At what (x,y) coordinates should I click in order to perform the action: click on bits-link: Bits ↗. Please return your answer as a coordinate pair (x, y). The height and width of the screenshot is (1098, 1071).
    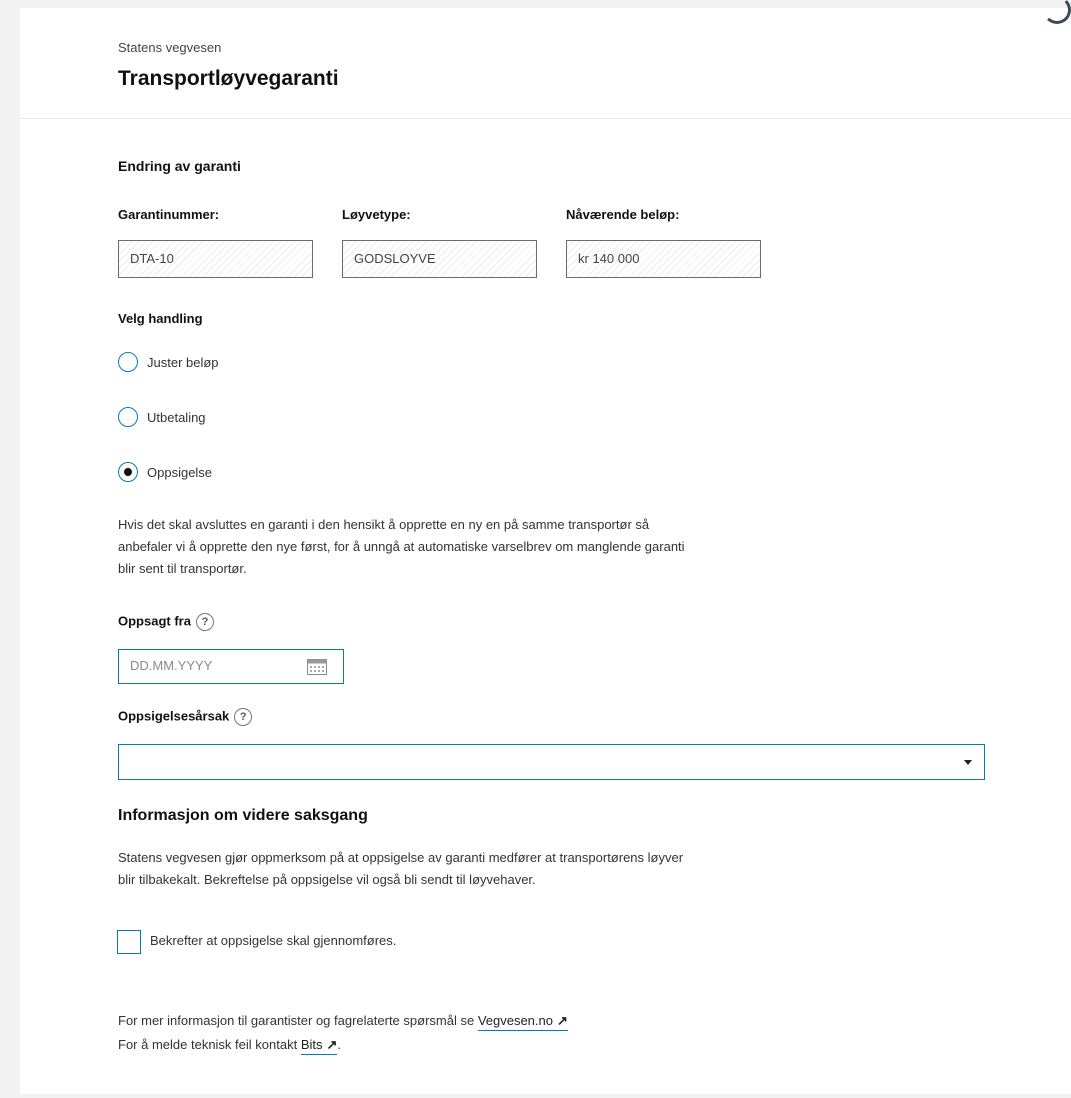
    Looking at the image, I should click on (319, 1046).